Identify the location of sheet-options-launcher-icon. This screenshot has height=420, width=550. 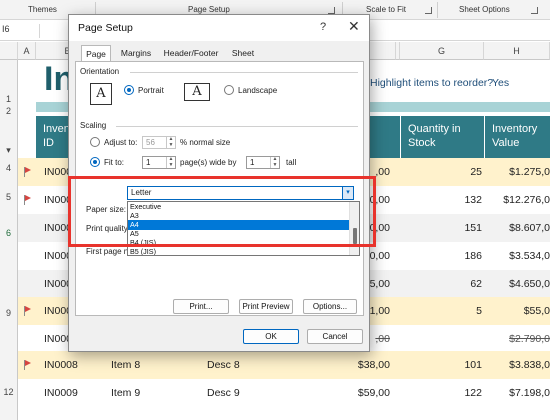
(534, 10).